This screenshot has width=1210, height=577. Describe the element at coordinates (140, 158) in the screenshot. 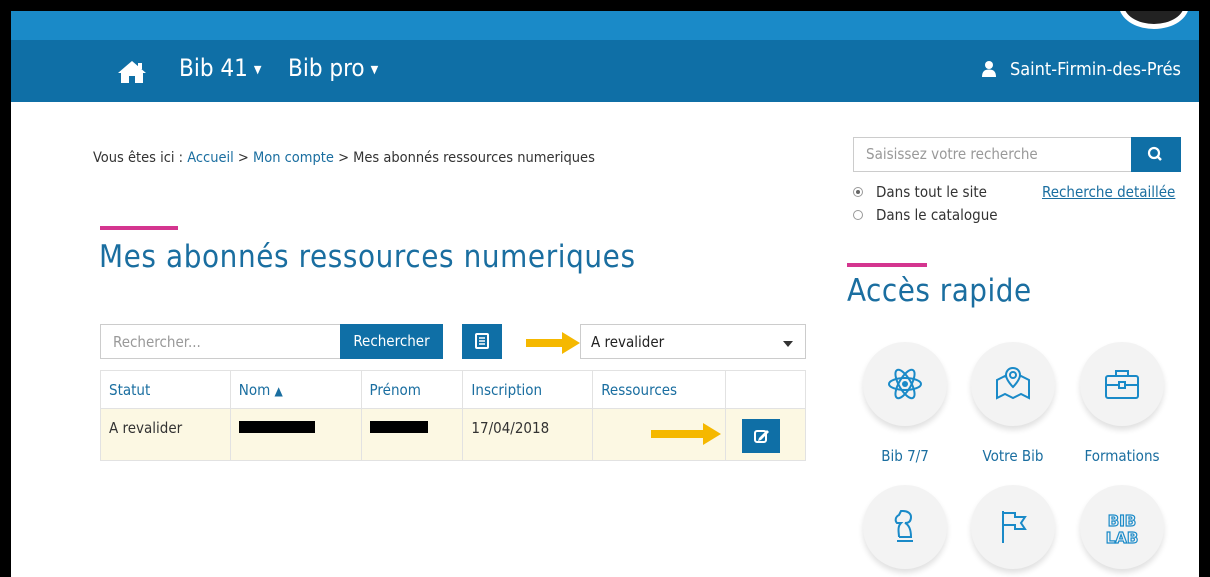

I see `breadcrumb-prefix: Vous êtes ici :` at that location.